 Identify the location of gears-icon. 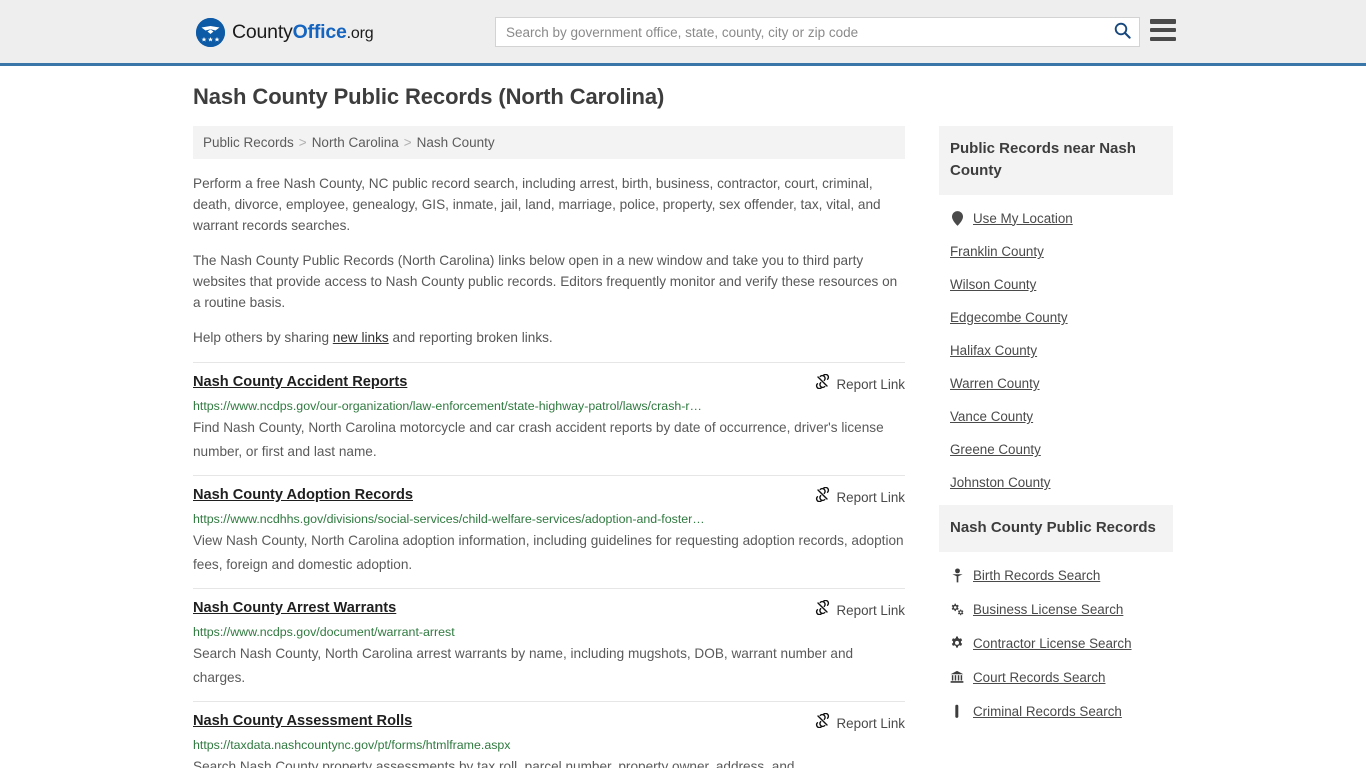
(957, 609).